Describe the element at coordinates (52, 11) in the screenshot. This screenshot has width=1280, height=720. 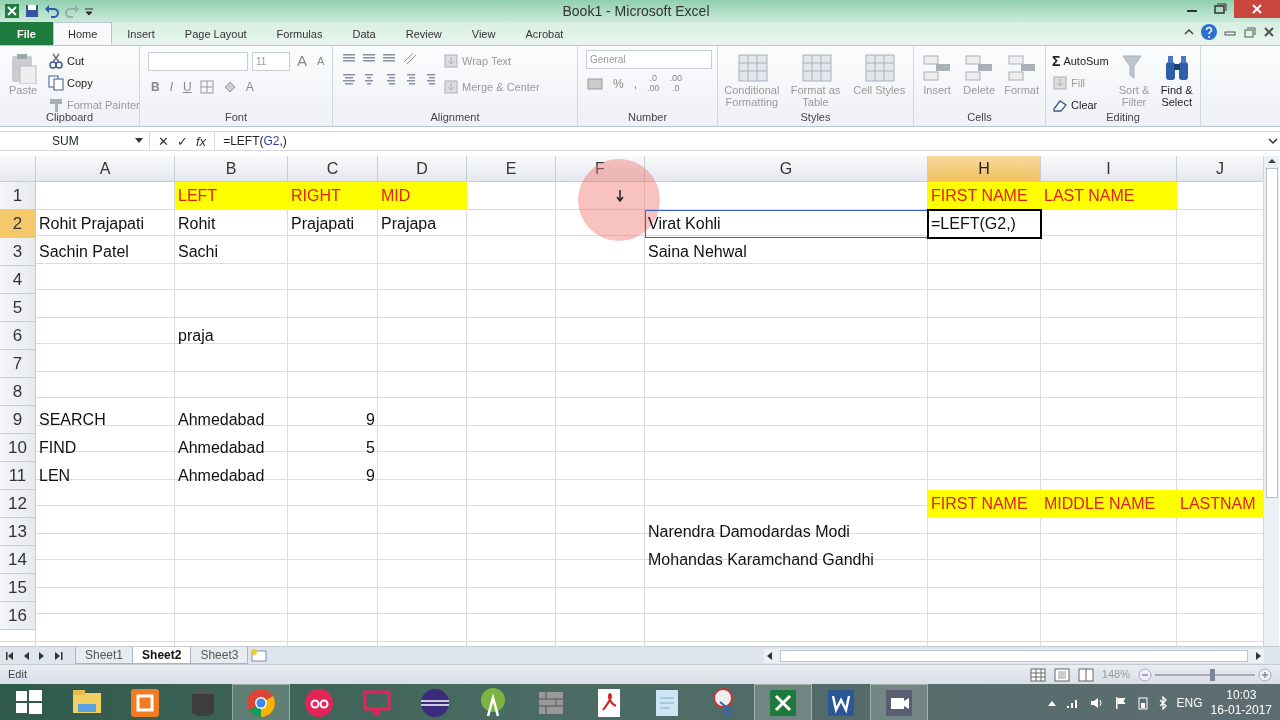
I see `undo-icon` at that location.